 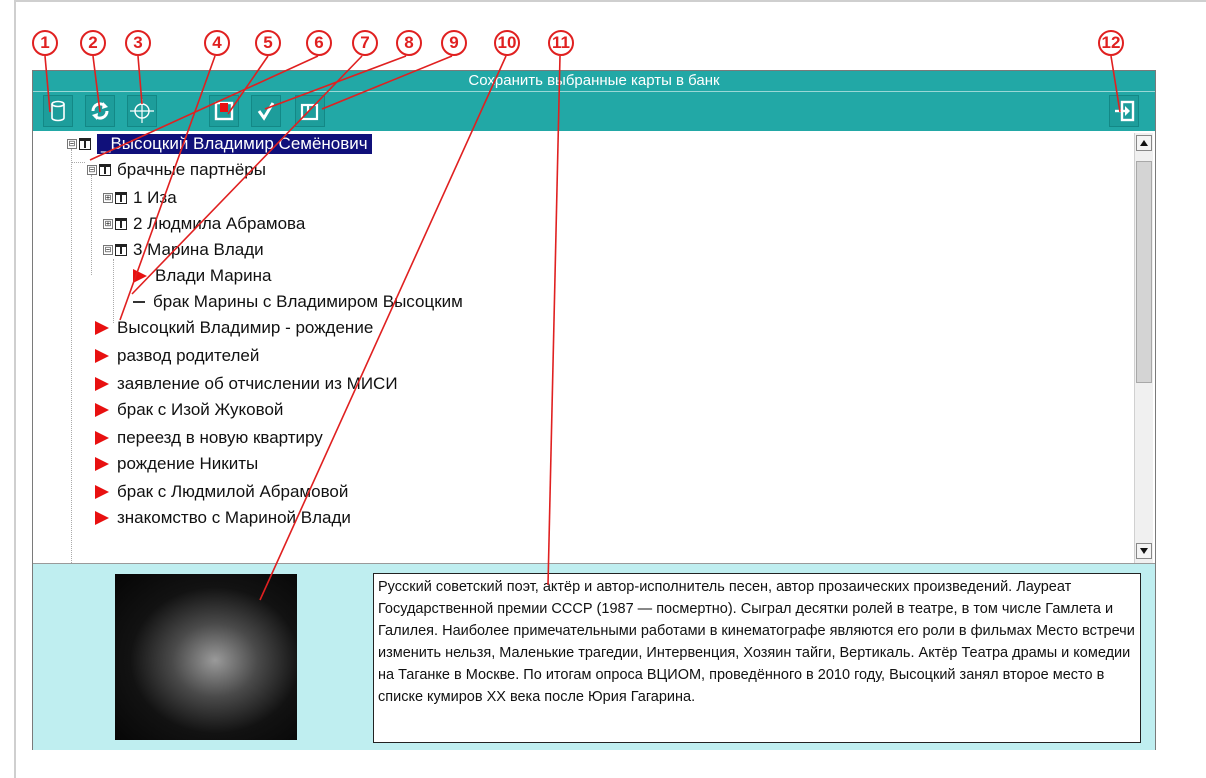 I want to click on tree-event-label: заявление об отчислении из МИСИ, so click(x=257, y=383).